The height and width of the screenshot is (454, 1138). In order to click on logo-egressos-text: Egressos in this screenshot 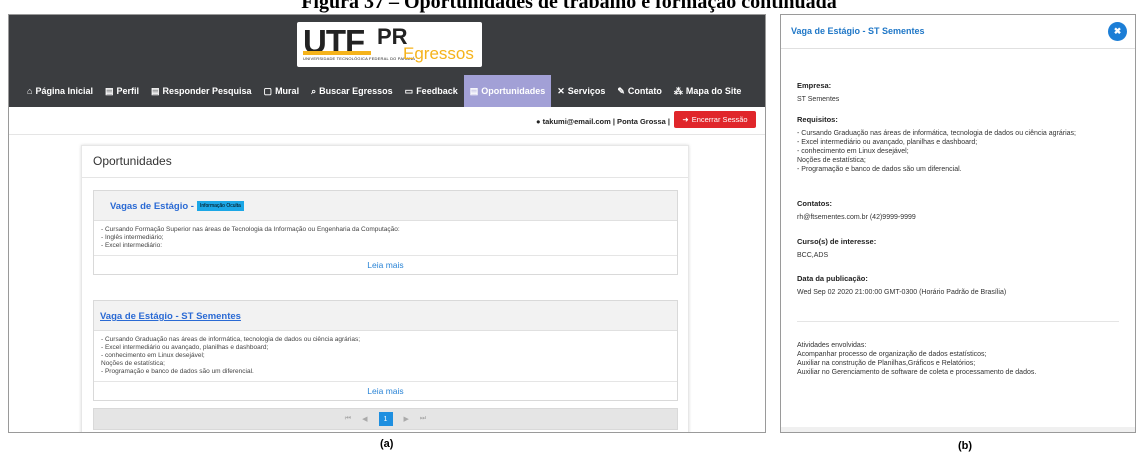, I will do `click(438, 53)`.